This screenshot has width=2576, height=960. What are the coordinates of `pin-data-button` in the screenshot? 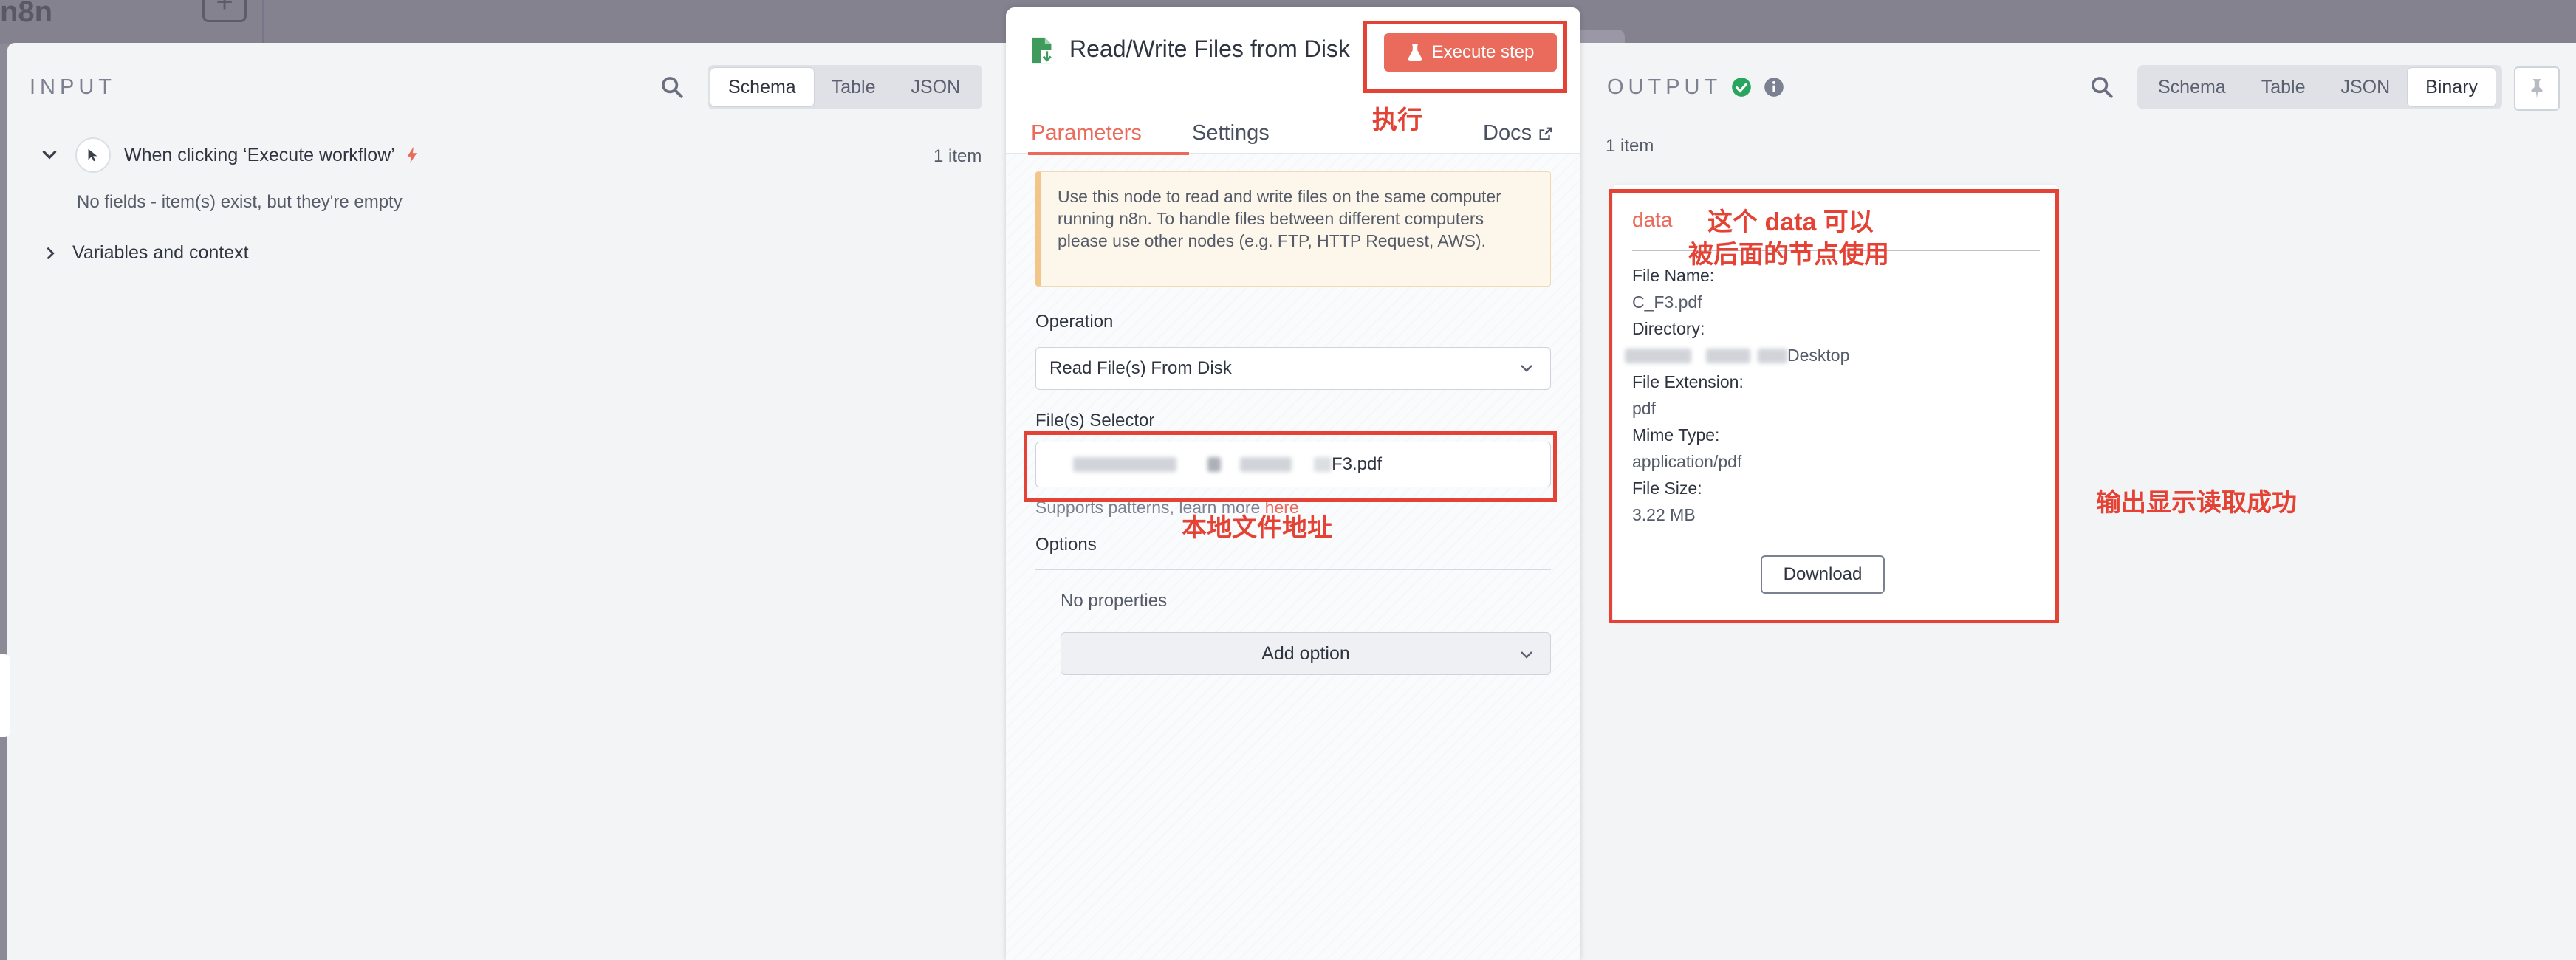 It's located at (2537, 88).